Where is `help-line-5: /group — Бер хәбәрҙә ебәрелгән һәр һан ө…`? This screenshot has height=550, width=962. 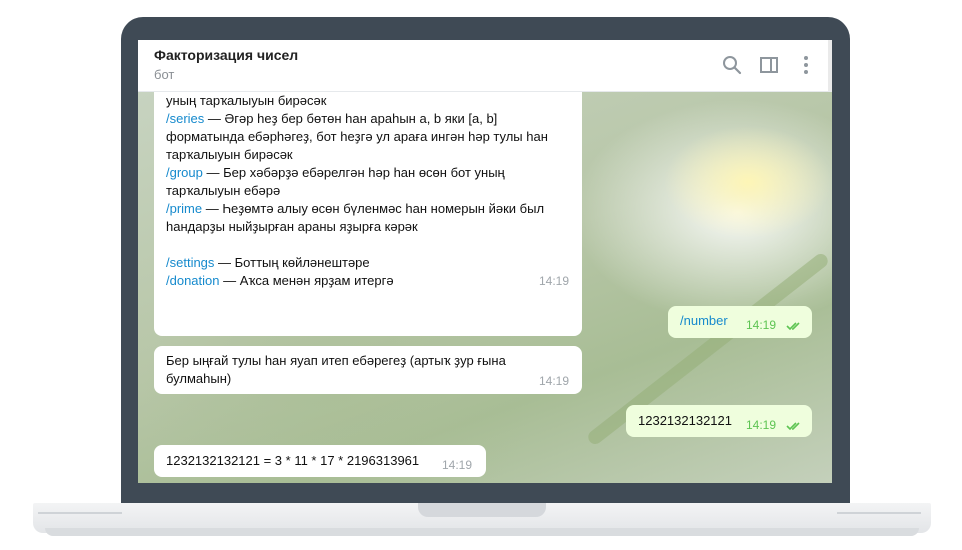
help-line-5: /group — Бер хәбәрҙә ебәрелгән һәр һан ө… is located at coordinates (335, 173).